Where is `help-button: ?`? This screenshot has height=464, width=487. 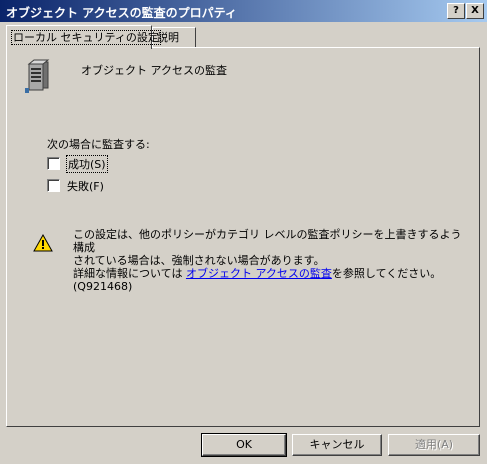 help-button: ? is located at coordinates (456, 11).